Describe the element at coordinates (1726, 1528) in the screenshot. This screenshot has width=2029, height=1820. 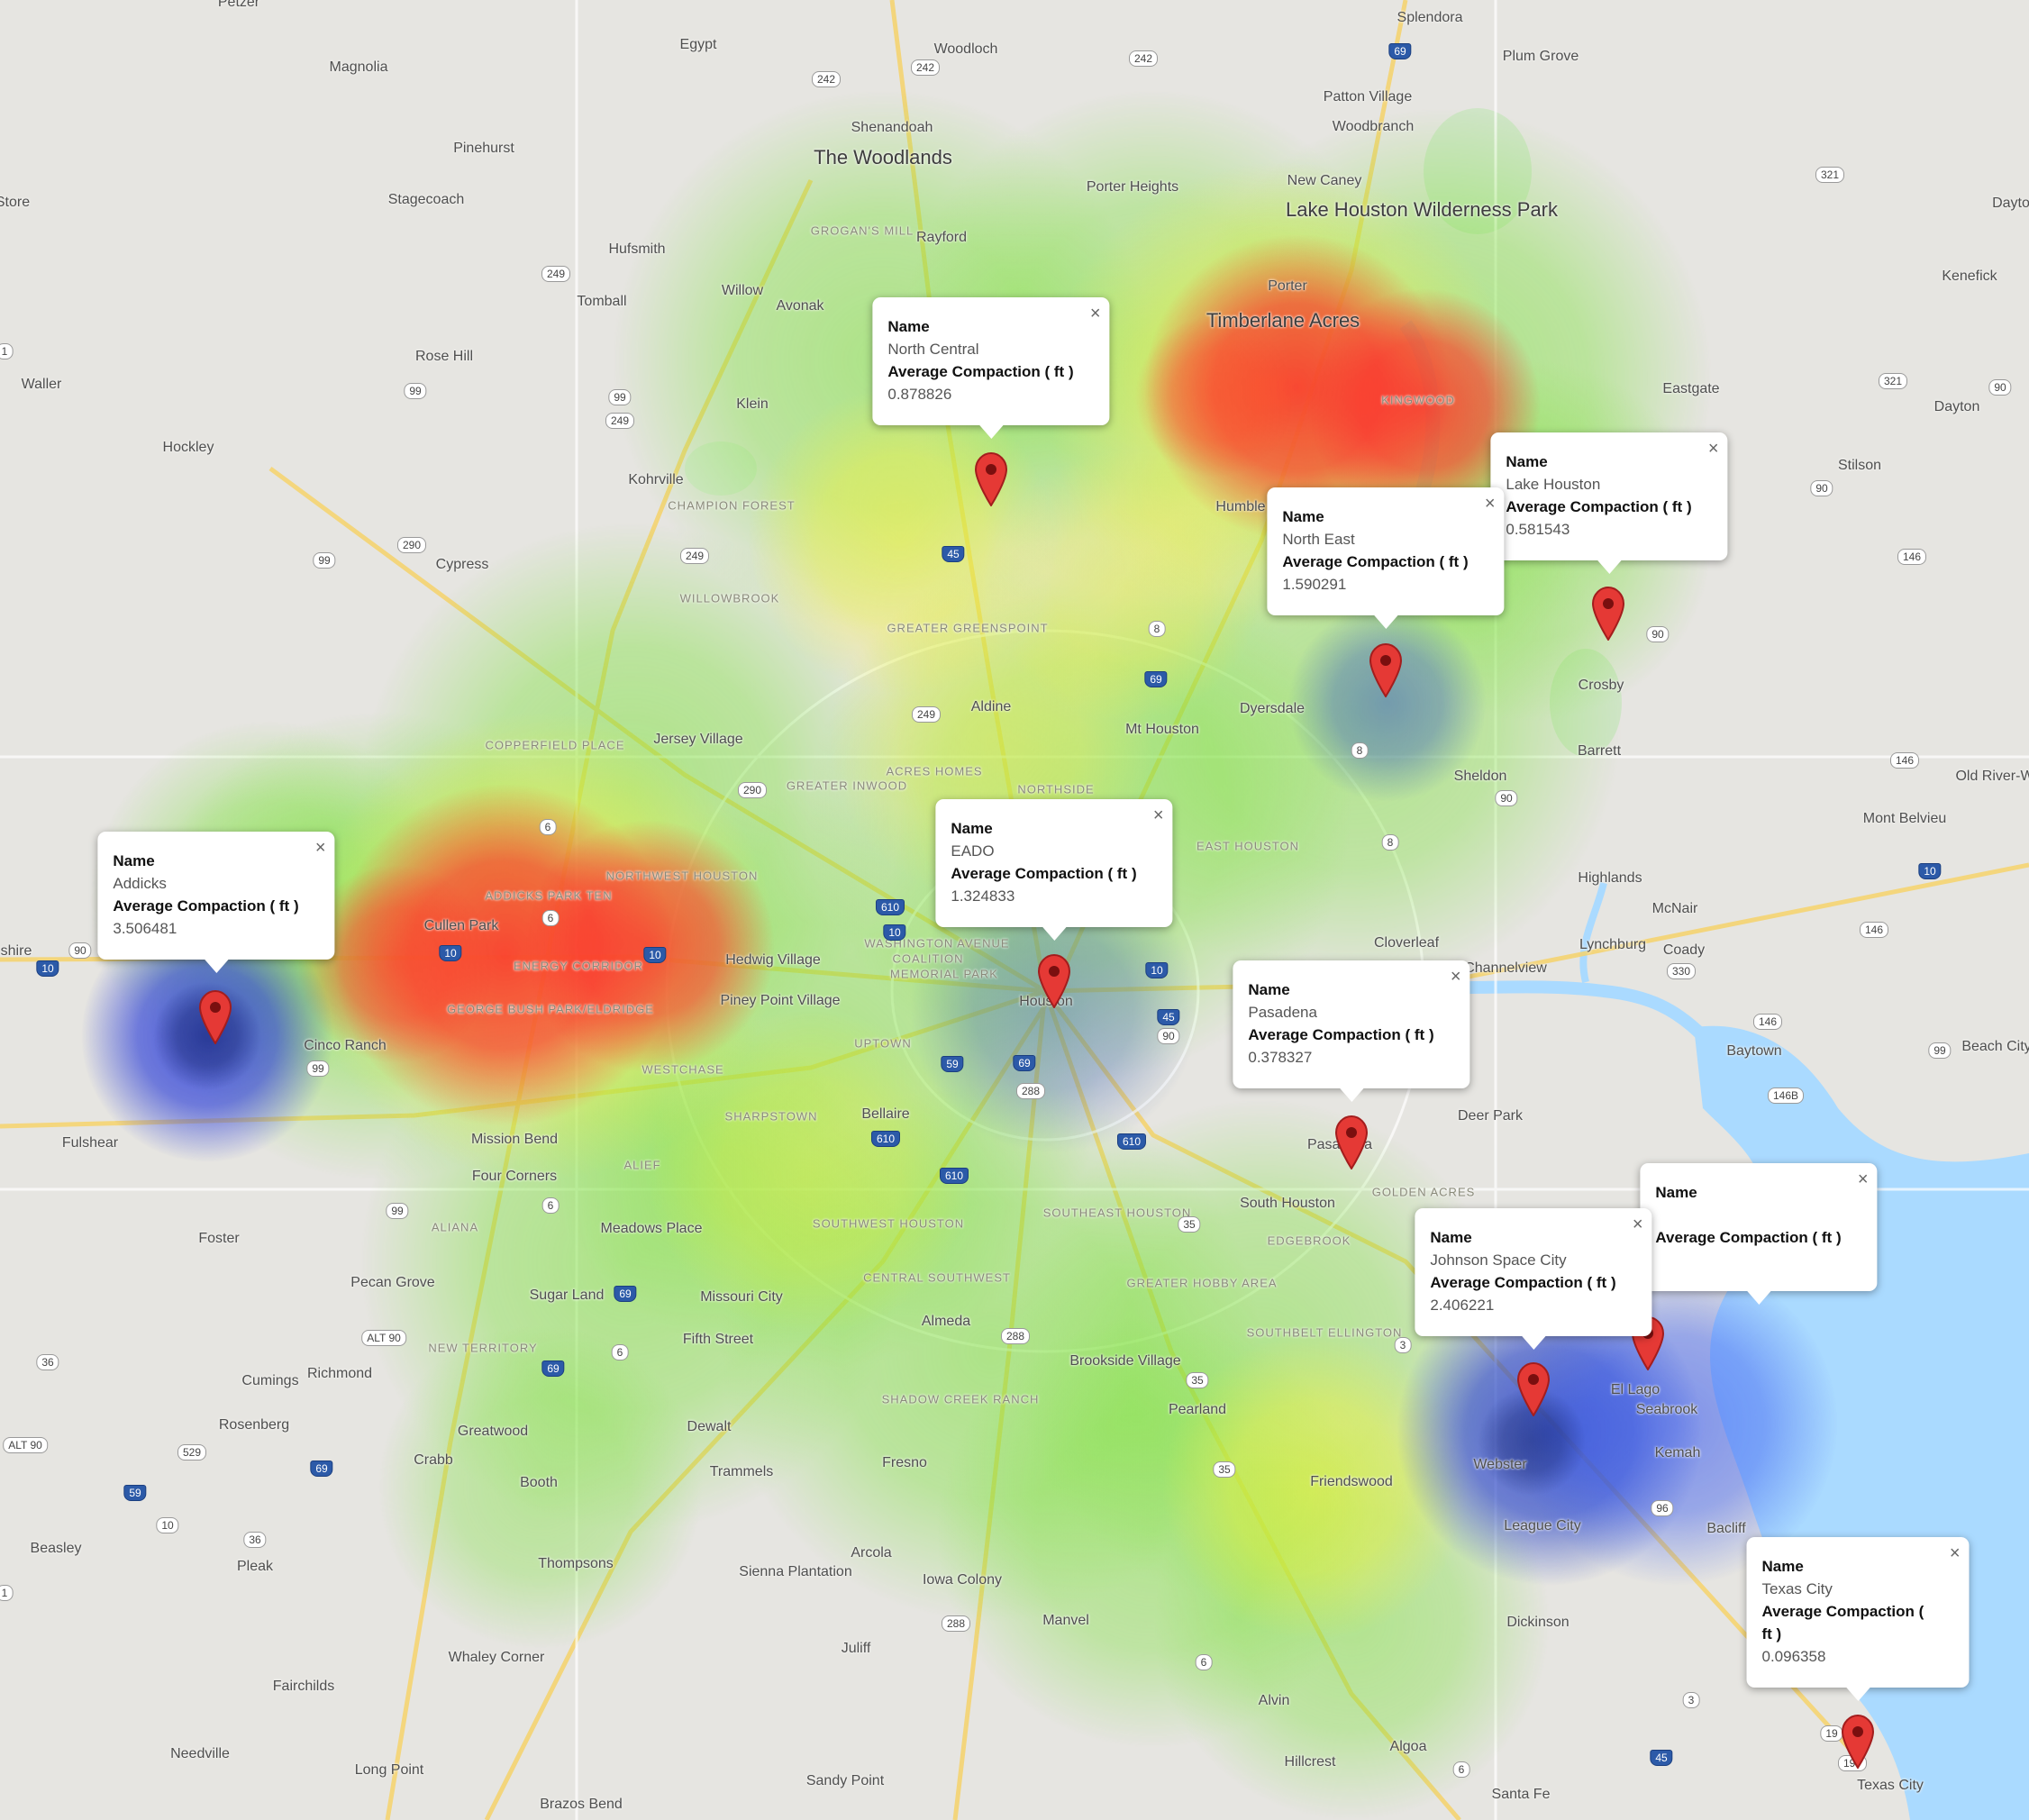
I see `town-label: Bacliff` at that location.